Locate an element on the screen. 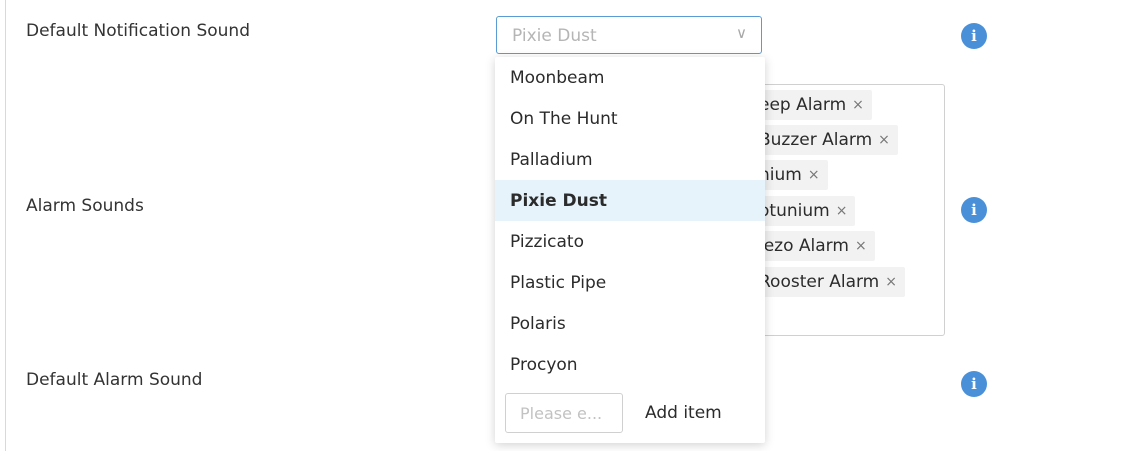 Image resolution: width=1142 pixels, height=451 pixels. dropdown-option: Pizzicato is located at coordinates (630, 241).